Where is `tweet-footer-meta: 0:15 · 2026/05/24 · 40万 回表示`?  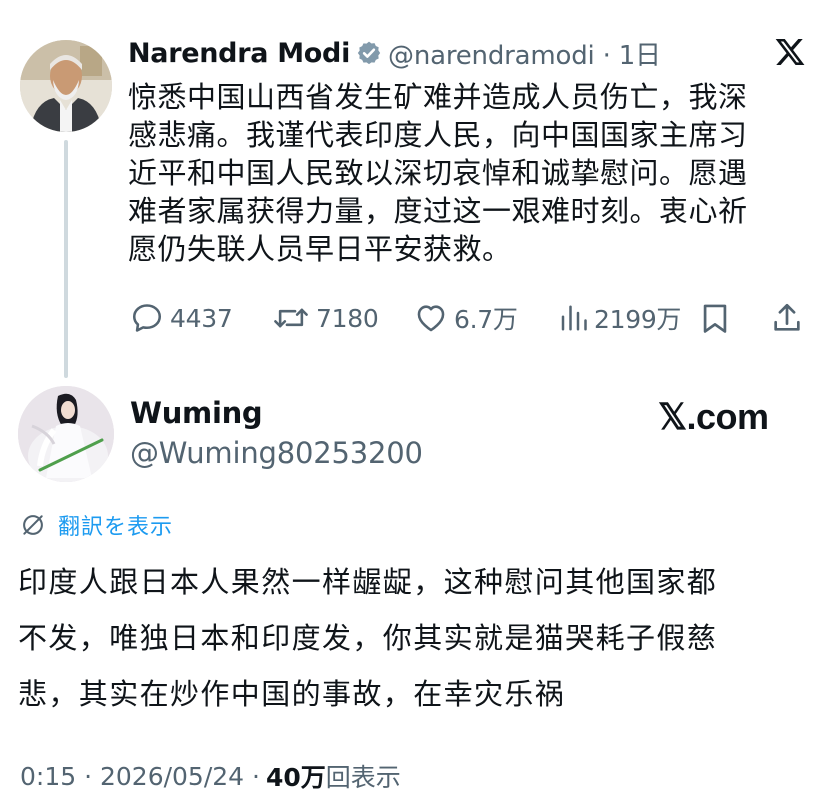
tweet-footer-meta: 0:15 · 2026/05/24 · 40万 回表示 is located at coordinates (210, 776).